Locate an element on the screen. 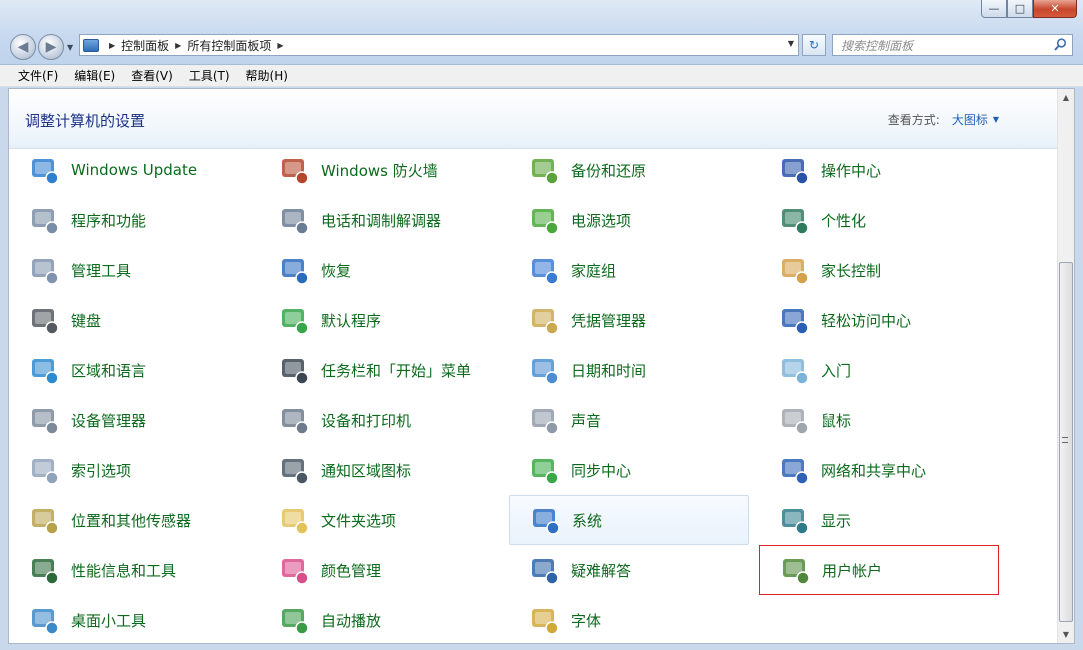 The height and width of the screenshot is (650, 1083). menu-edit: 编辑(E) is located at coordinates (94, 75).